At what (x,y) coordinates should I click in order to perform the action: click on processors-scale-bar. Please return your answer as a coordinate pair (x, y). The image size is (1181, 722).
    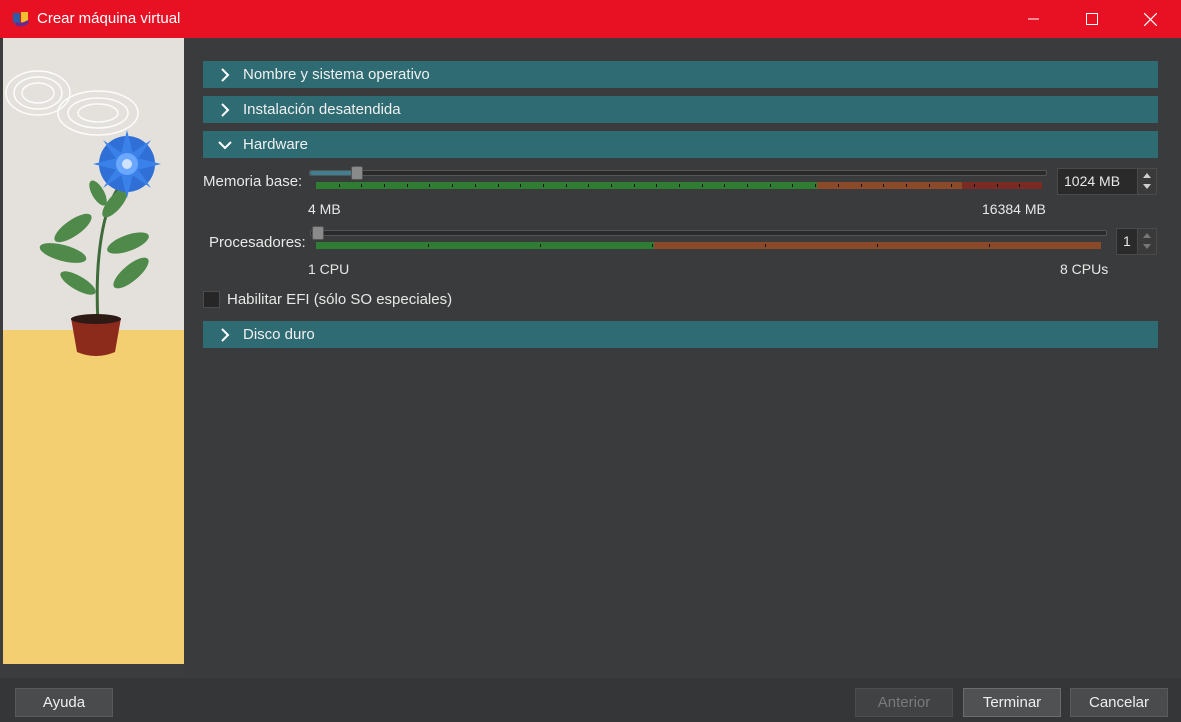
    Looking at the image, I should click on (708, 245).